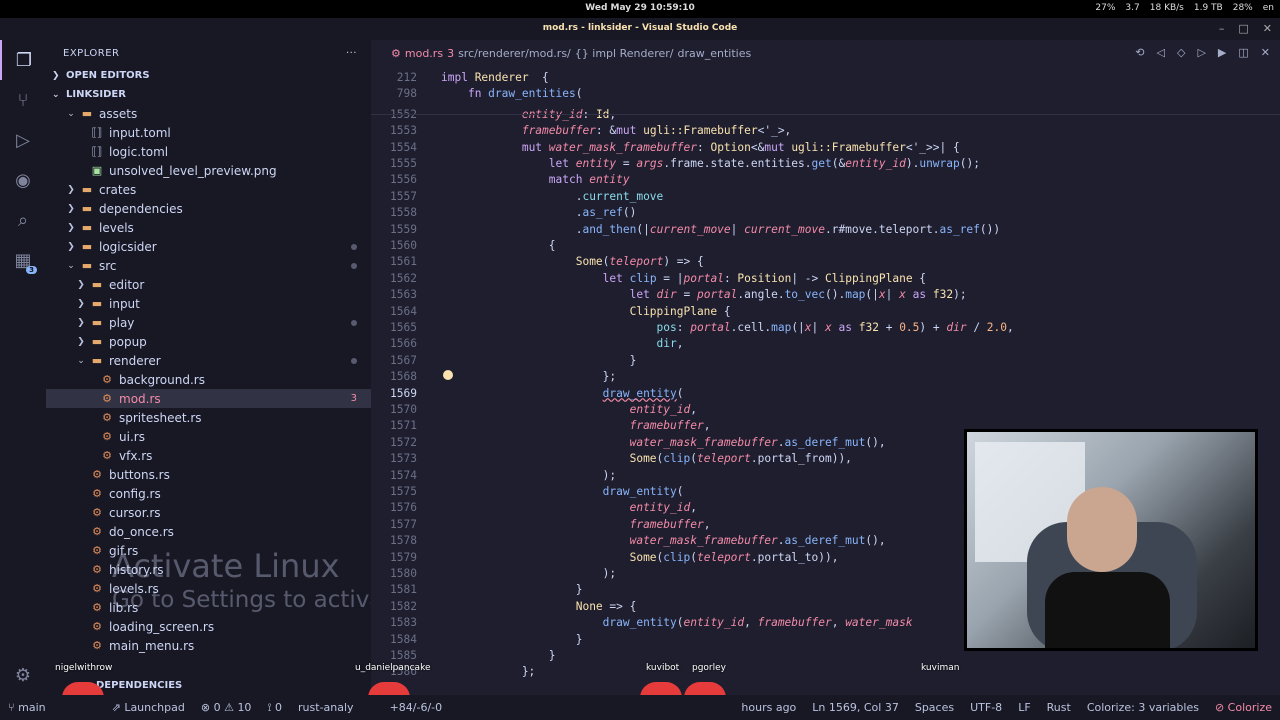  What do you see at coordinates (768, 707) in the screenshot?
I see `blame-item: hours ago` at bounding box center [768, 707].